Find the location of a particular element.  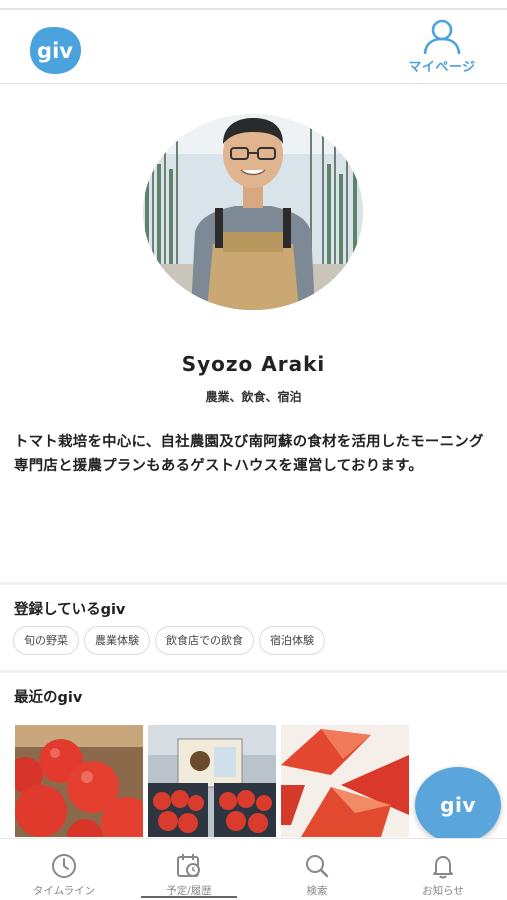

tab-notifications: お知らせ is located at coordinates (443, 876).